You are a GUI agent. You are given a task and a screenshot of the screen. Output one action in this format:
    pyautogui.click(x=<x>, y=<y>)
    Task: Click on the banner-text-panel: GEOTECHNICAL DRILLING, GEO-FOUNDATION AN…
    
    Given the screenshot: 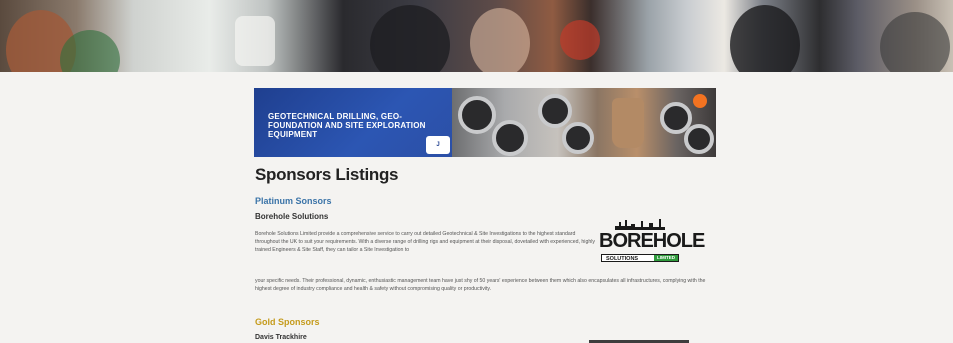 What is the action you would take?
    pyautogui.click(x=353, y=122)
    